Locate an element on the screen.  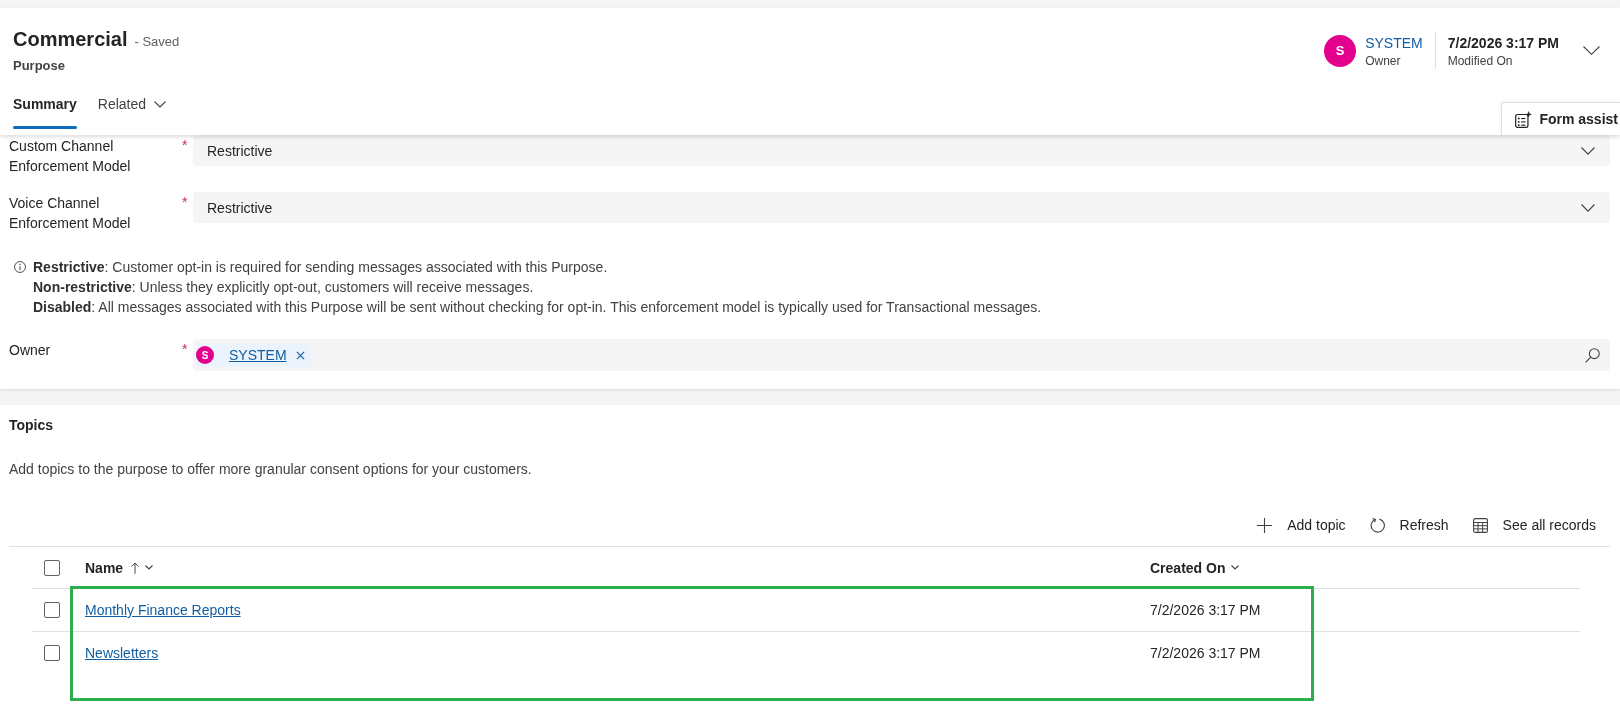
enforcement-note: Disabled: All messages associated with this Purpose will be sent without checking for opt-in. This enforcement model is typically used for Transactional messages. is located at coordinates (538, 307).